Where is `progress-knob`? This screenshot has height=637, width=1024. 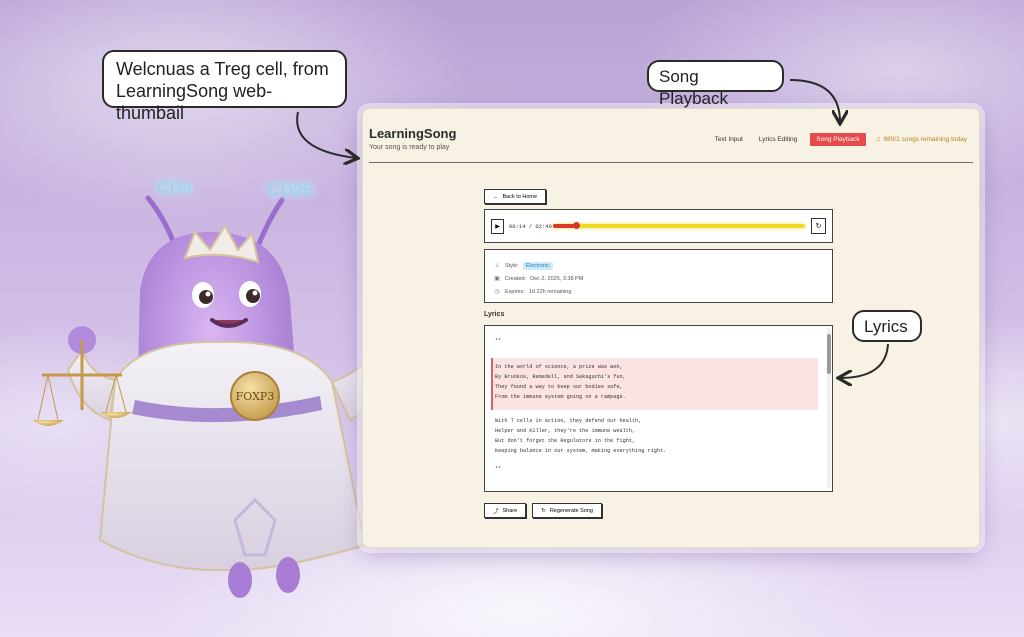
progress-knob is located at coordinates (576, 225).